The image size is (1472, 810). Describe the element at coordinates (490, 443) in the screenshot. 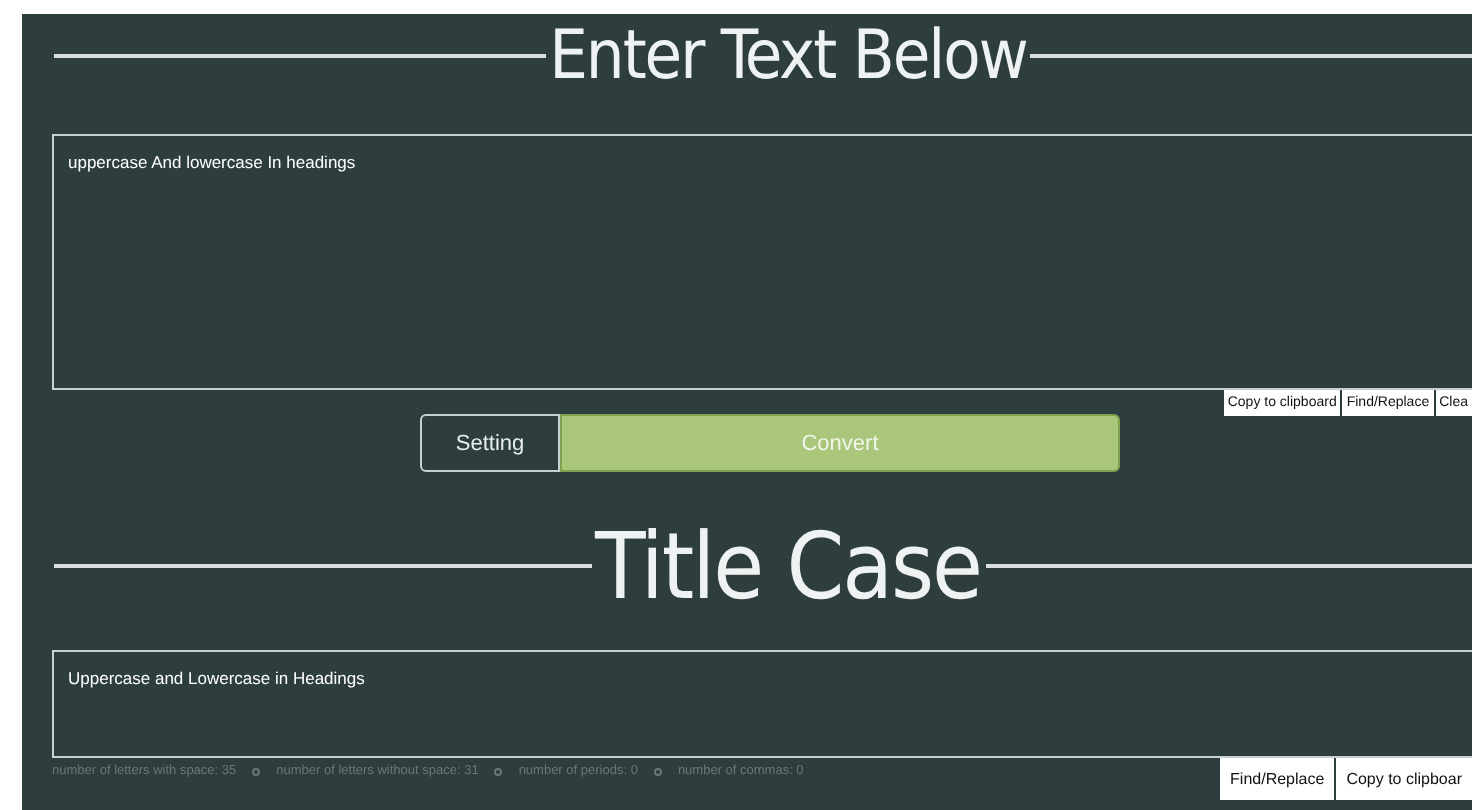

I see `setting-button: Setting` at that location.